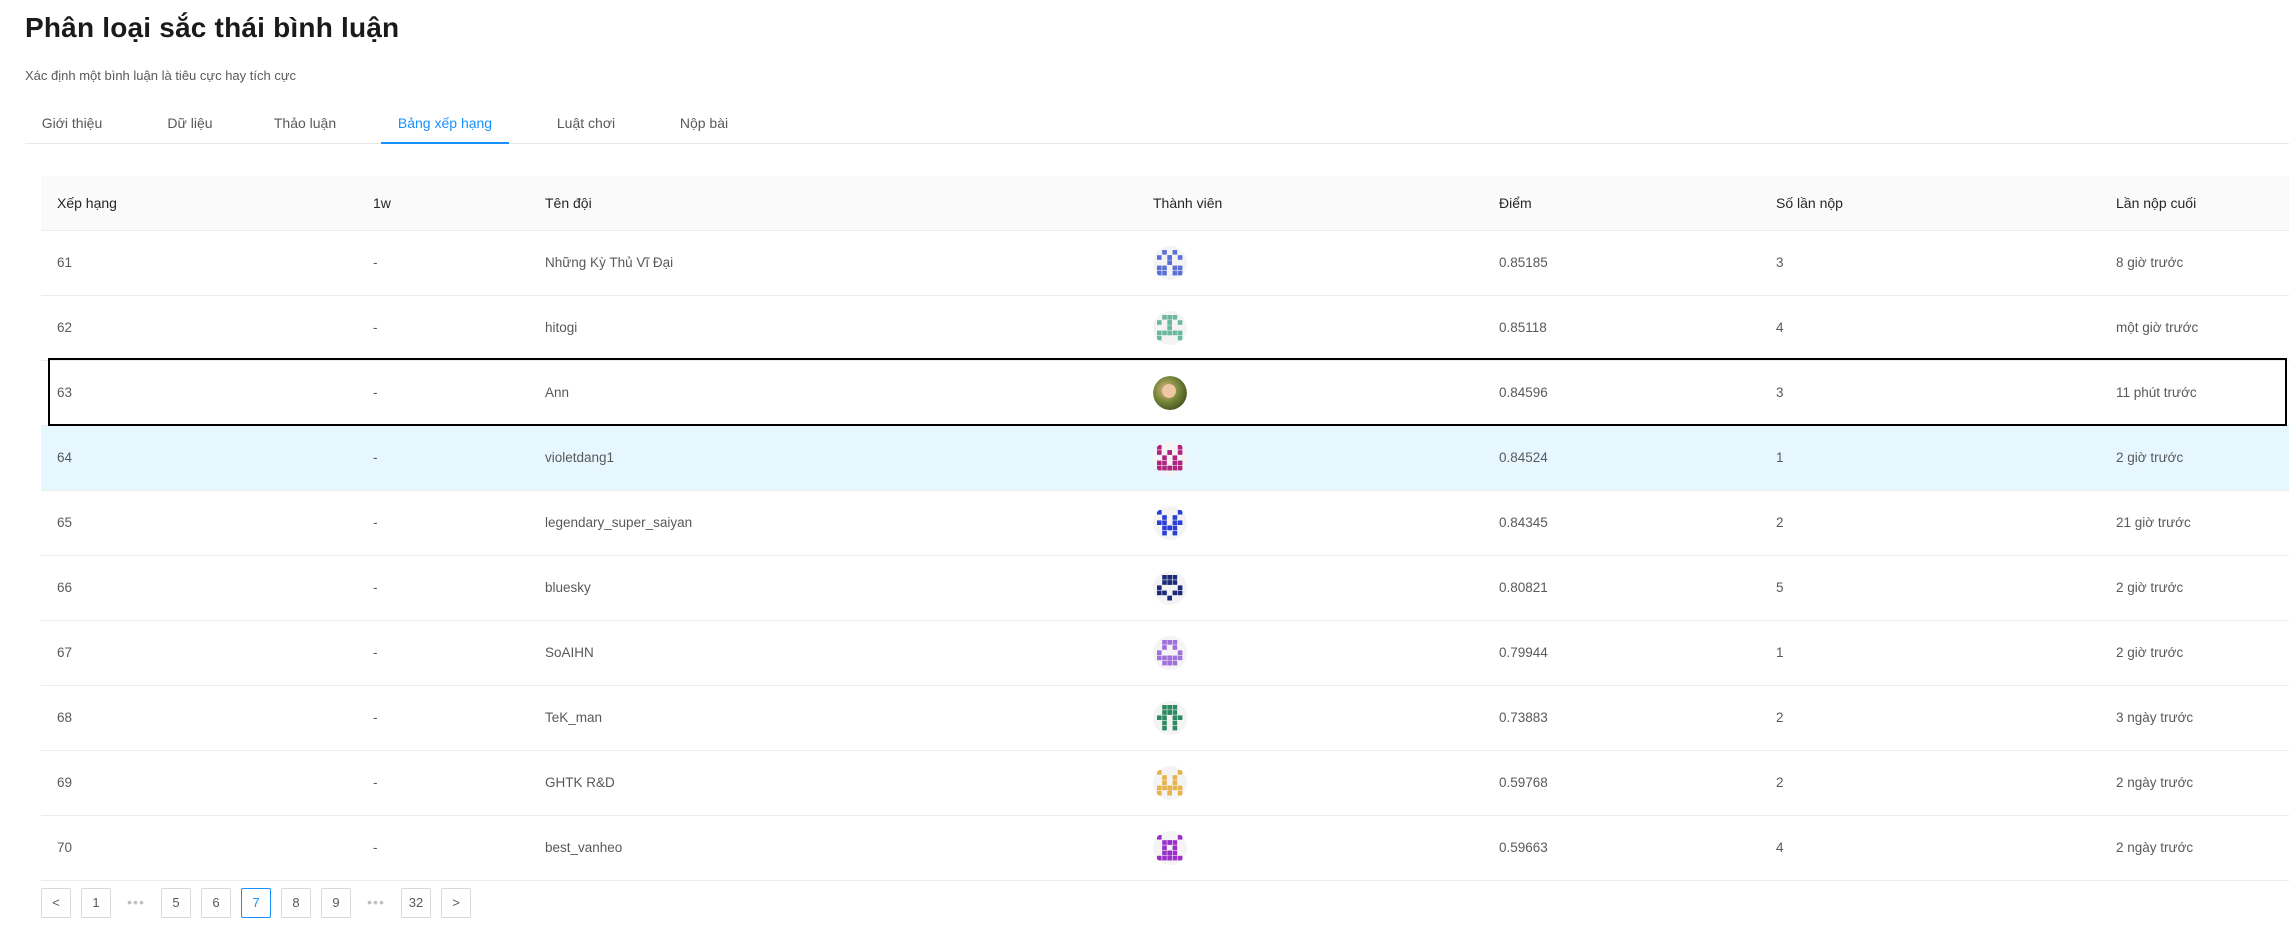 The height and width of the screenshot is (931, 2289). What do you see at coordinates (65, 262) in the screenshot?
I see `rank-cell: 61` at bounding box center [65, 262].